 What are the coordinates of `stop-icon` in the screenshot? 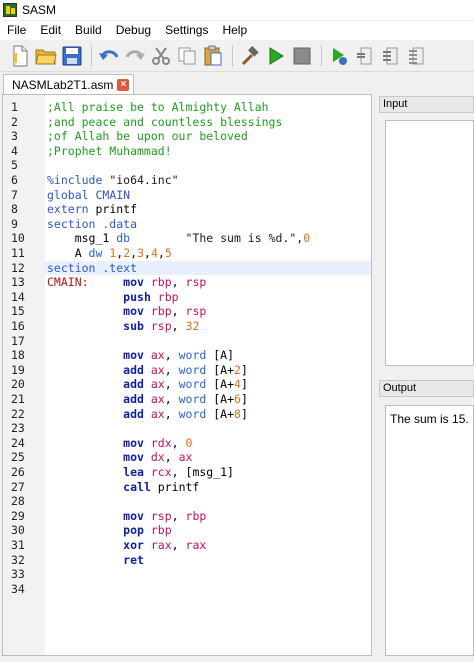 It's located at (302, 56).